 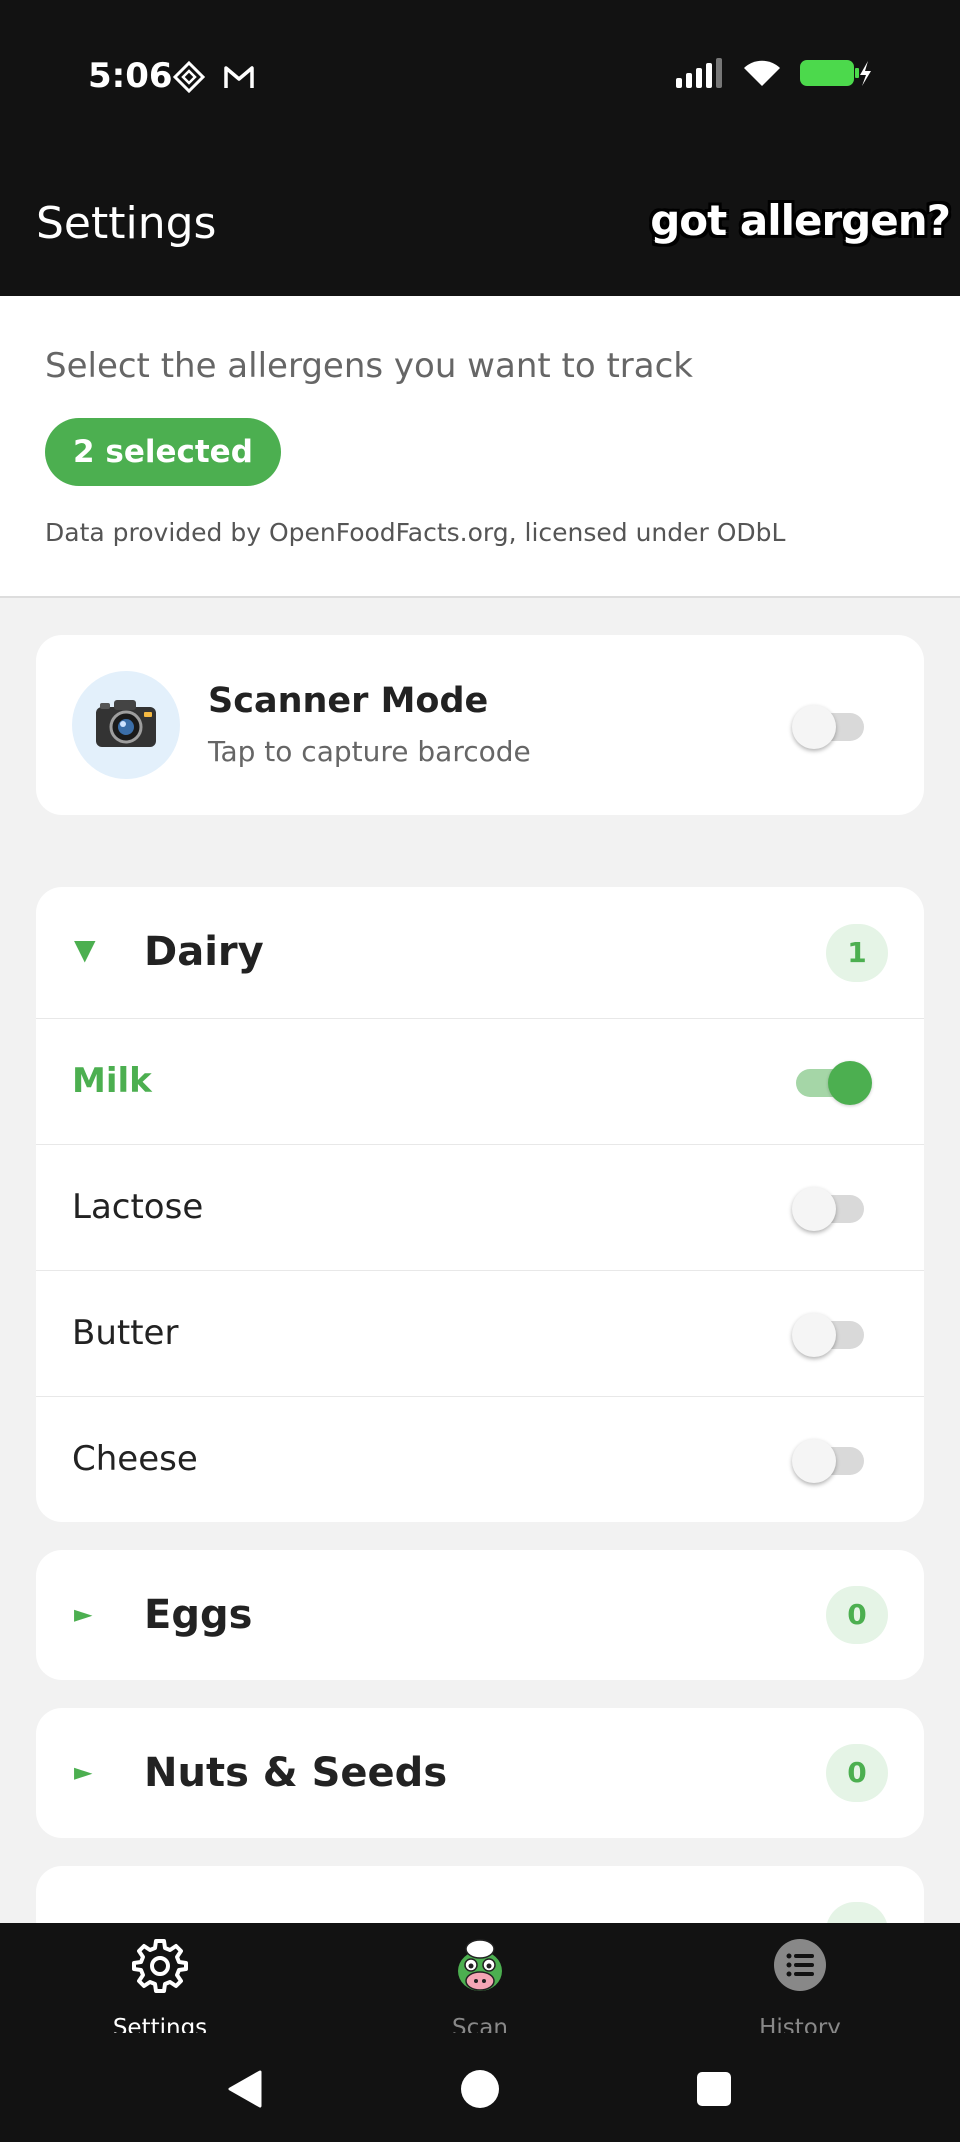 What do you see at coordinates (480, 75) in the screenshot?
I see `status-bar: 5:06` at bounding box center [480, 75].